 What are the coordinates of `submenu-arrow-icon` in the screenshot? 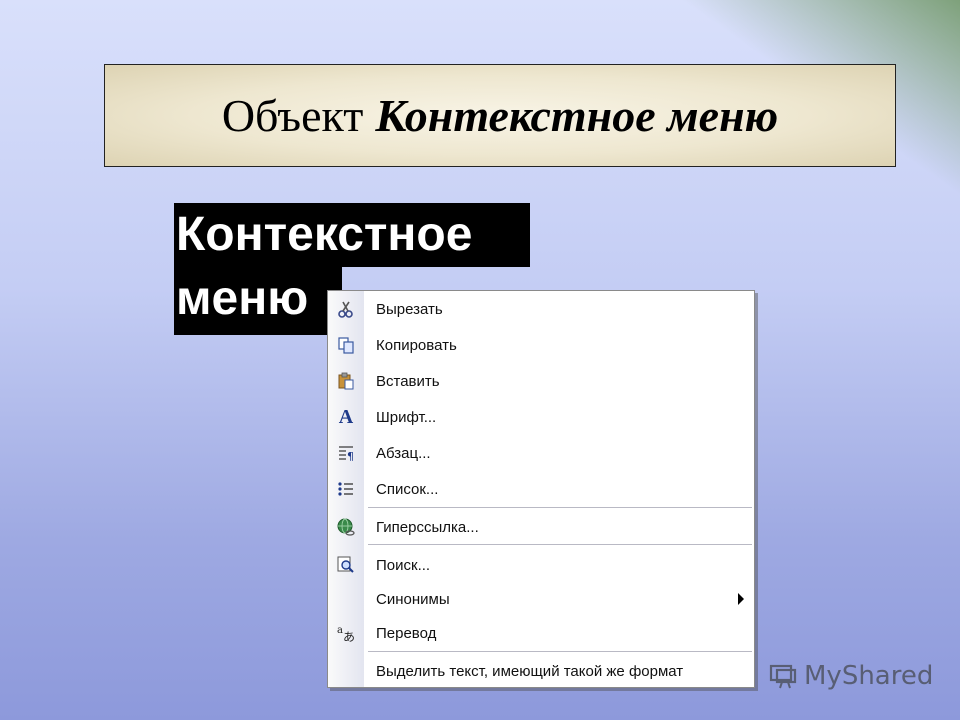 It's located at (741, 599).